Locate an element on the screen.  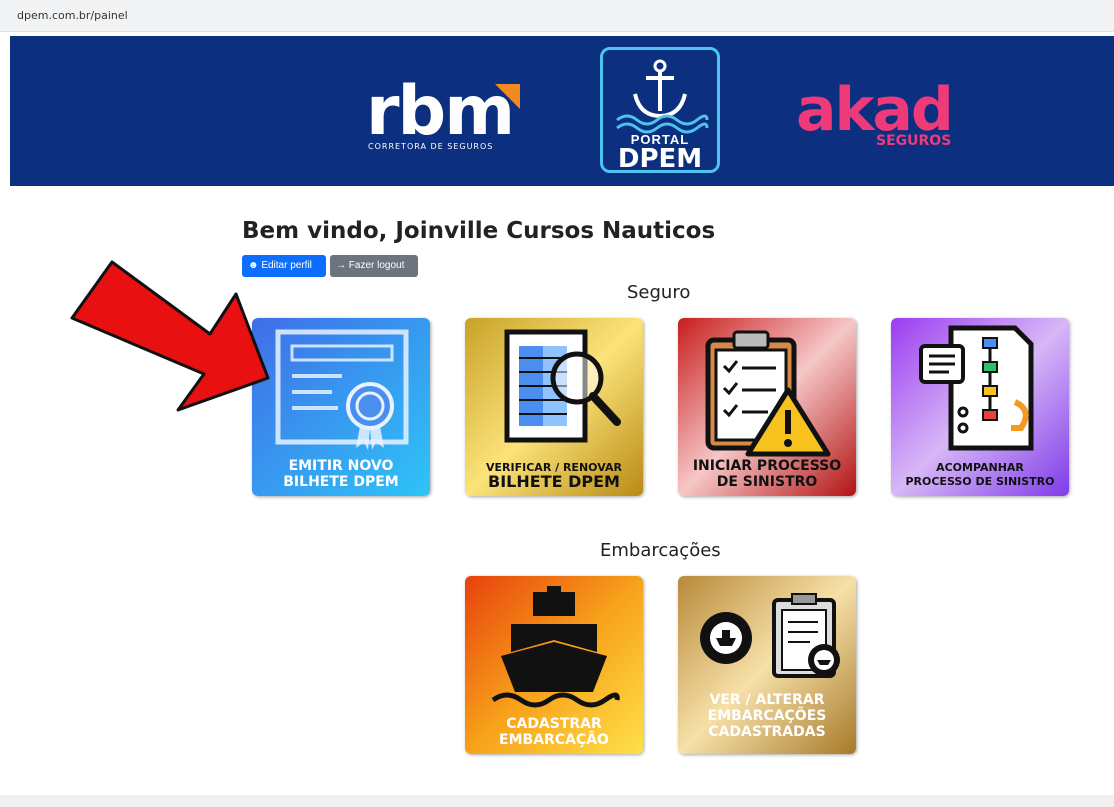
anchor-icon is located at coordinates (662, 96).